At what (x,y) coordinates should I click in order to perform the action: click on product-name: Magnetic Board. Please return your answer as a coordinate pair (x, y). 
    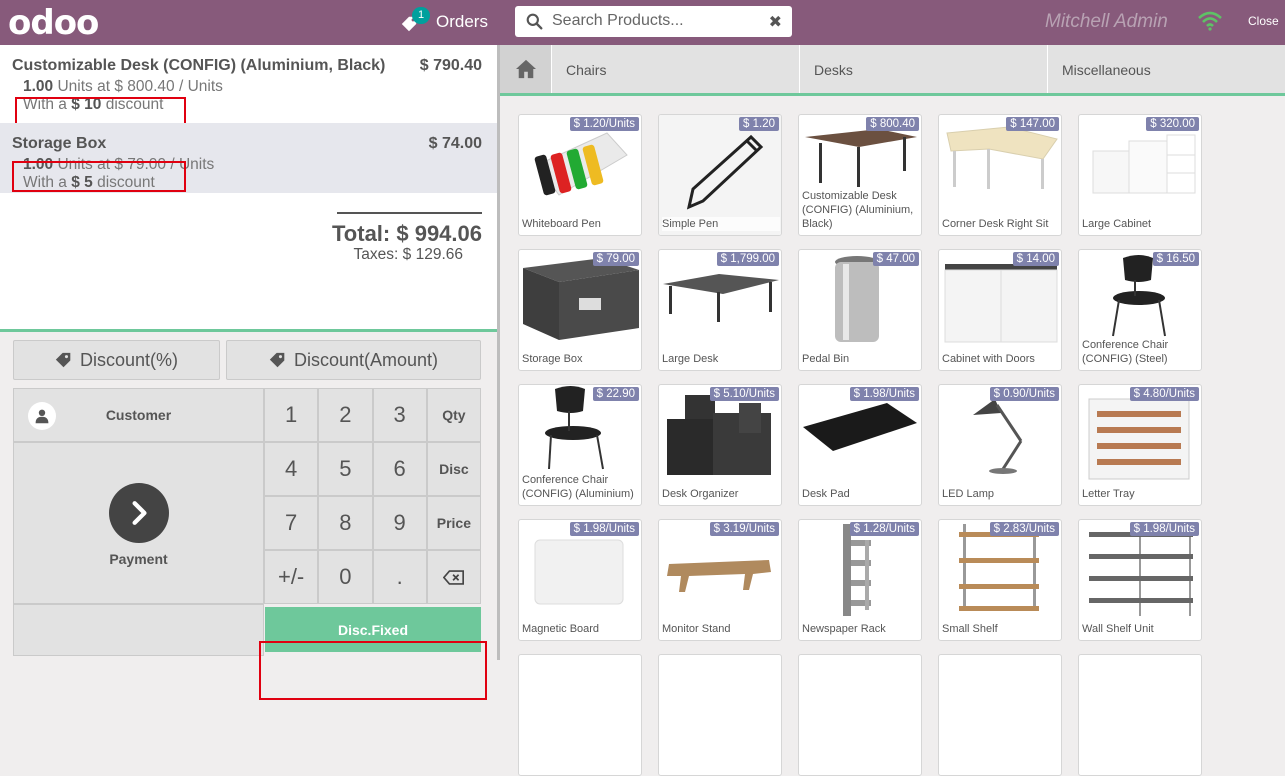
    Looking at the image, I should click on (581, 629).